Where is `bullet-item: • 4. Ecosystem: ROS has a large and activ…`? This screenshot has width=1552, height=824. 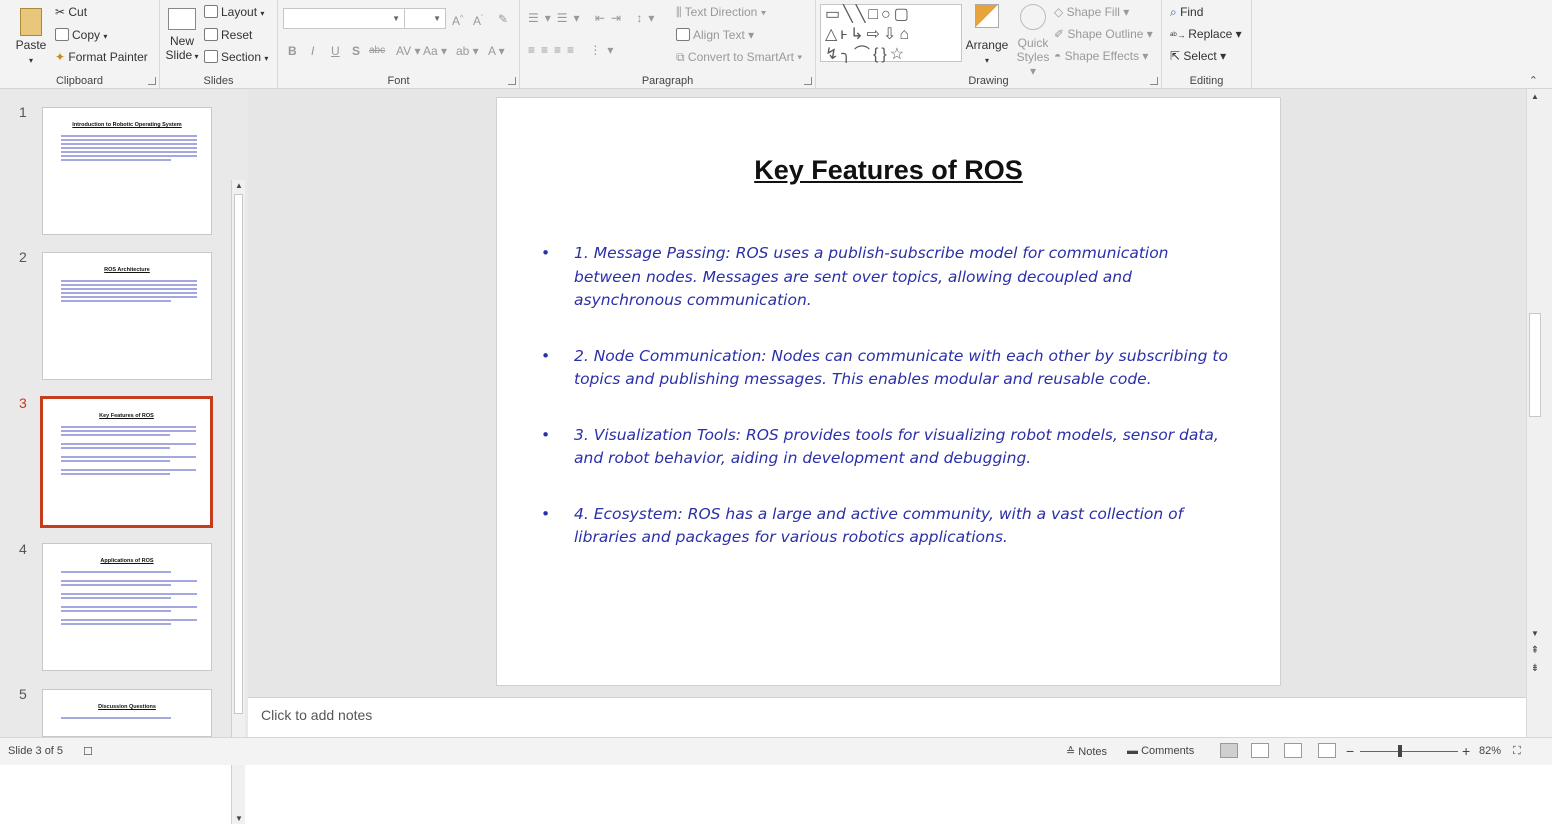
bullet-item: • 4. Ecosystem: ROS has a large and activ… is located at coordinates (886, 526).